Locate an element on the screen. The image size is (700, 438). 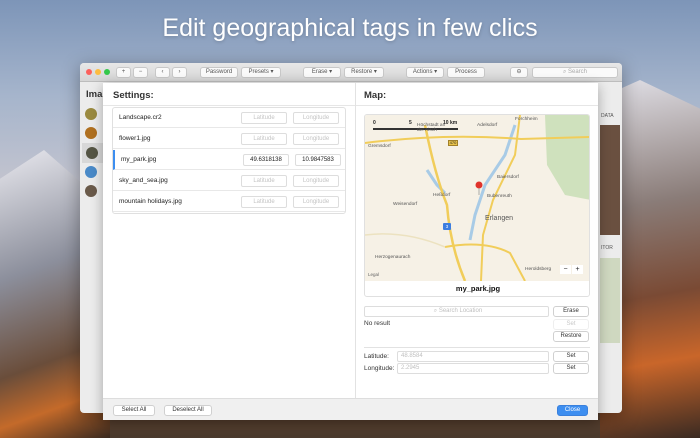
map-caption: my_park.jpg is located at coordinates (478, 288).